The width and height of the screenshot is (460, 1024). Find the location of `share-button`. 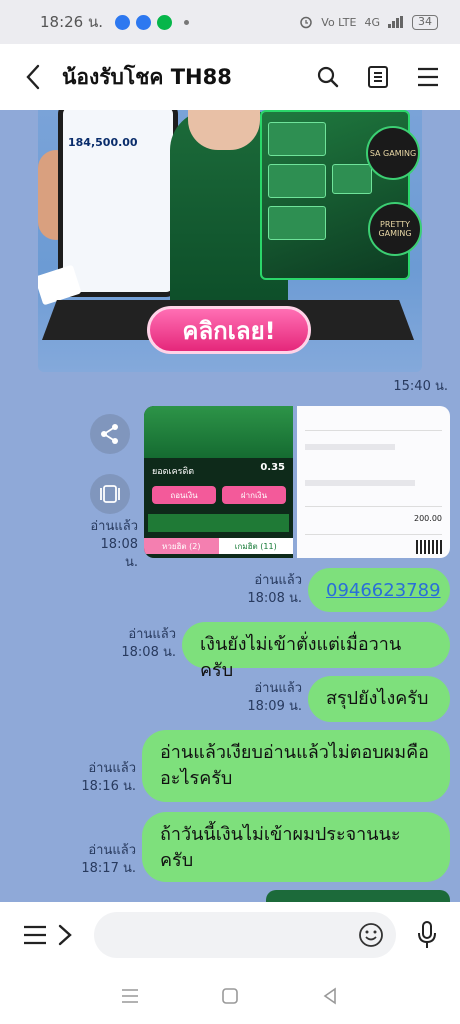

share-button is located at coordinates (110, 434).